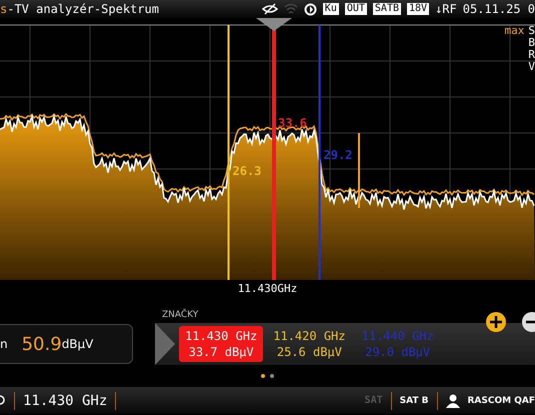  I want to click on date-time: 05.11.25 0, so click(498, 9).